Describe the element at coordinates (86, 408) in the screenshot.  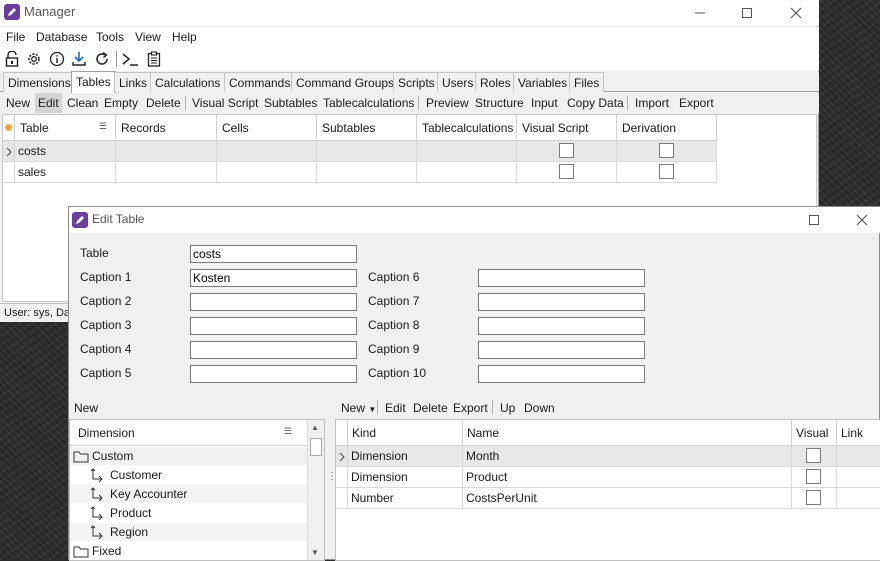
I see `left-new-button: New` at that location.